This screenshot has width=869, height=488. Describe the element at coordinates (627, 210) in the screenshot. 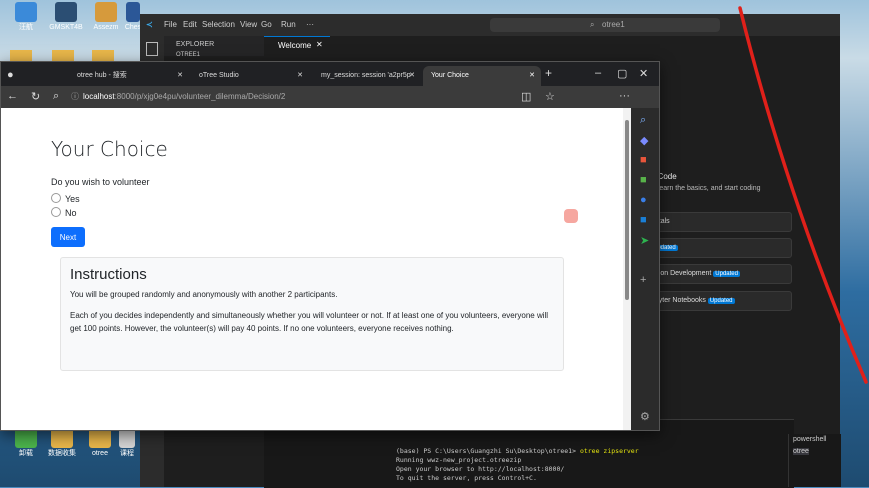

I see `scrollbar-thumb` at that location.